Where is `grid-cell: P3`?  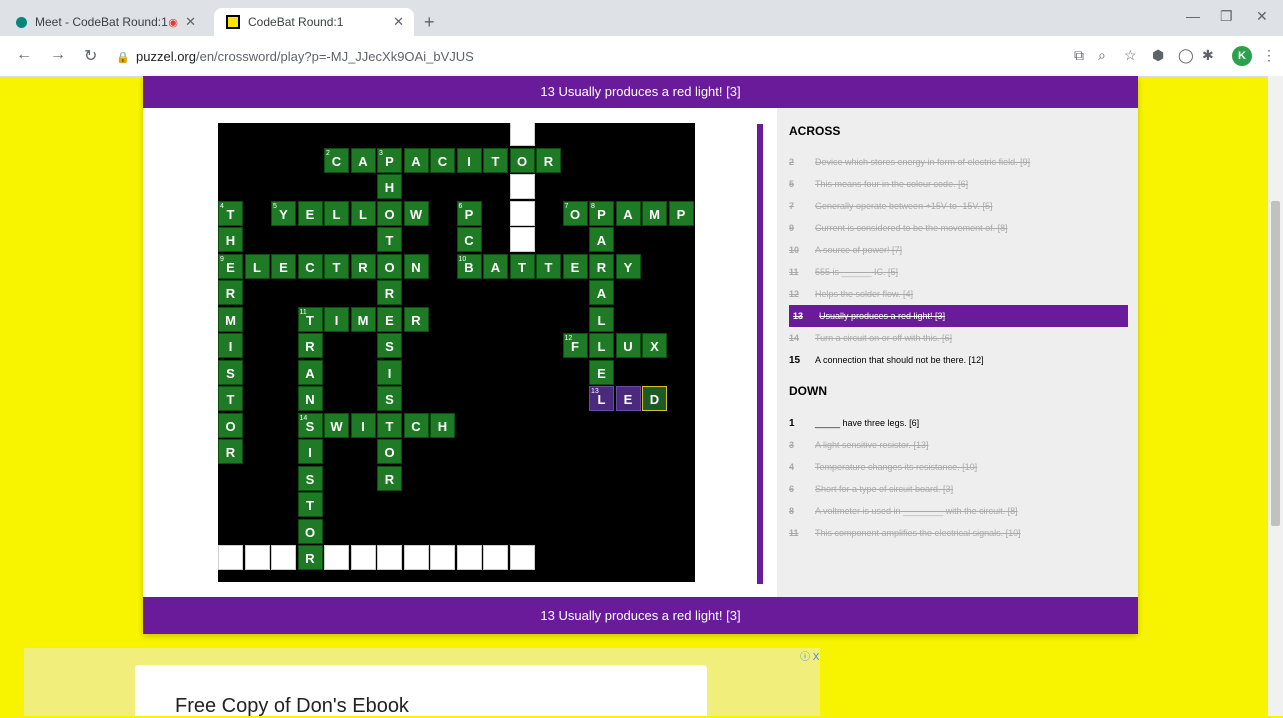
grid-cell: P3 is located at coordinates (389, 160).